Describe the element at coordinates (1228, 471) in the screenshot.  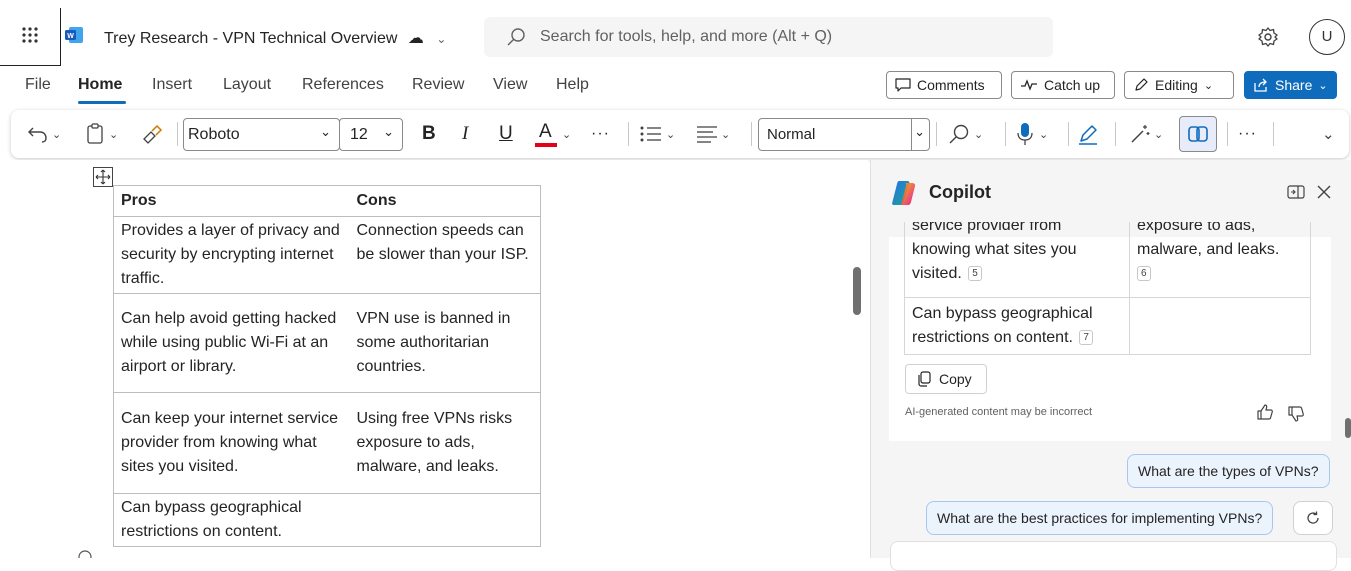
I see `suggested-prompt-vpn-types: What are the types of VPNs?` at that location.